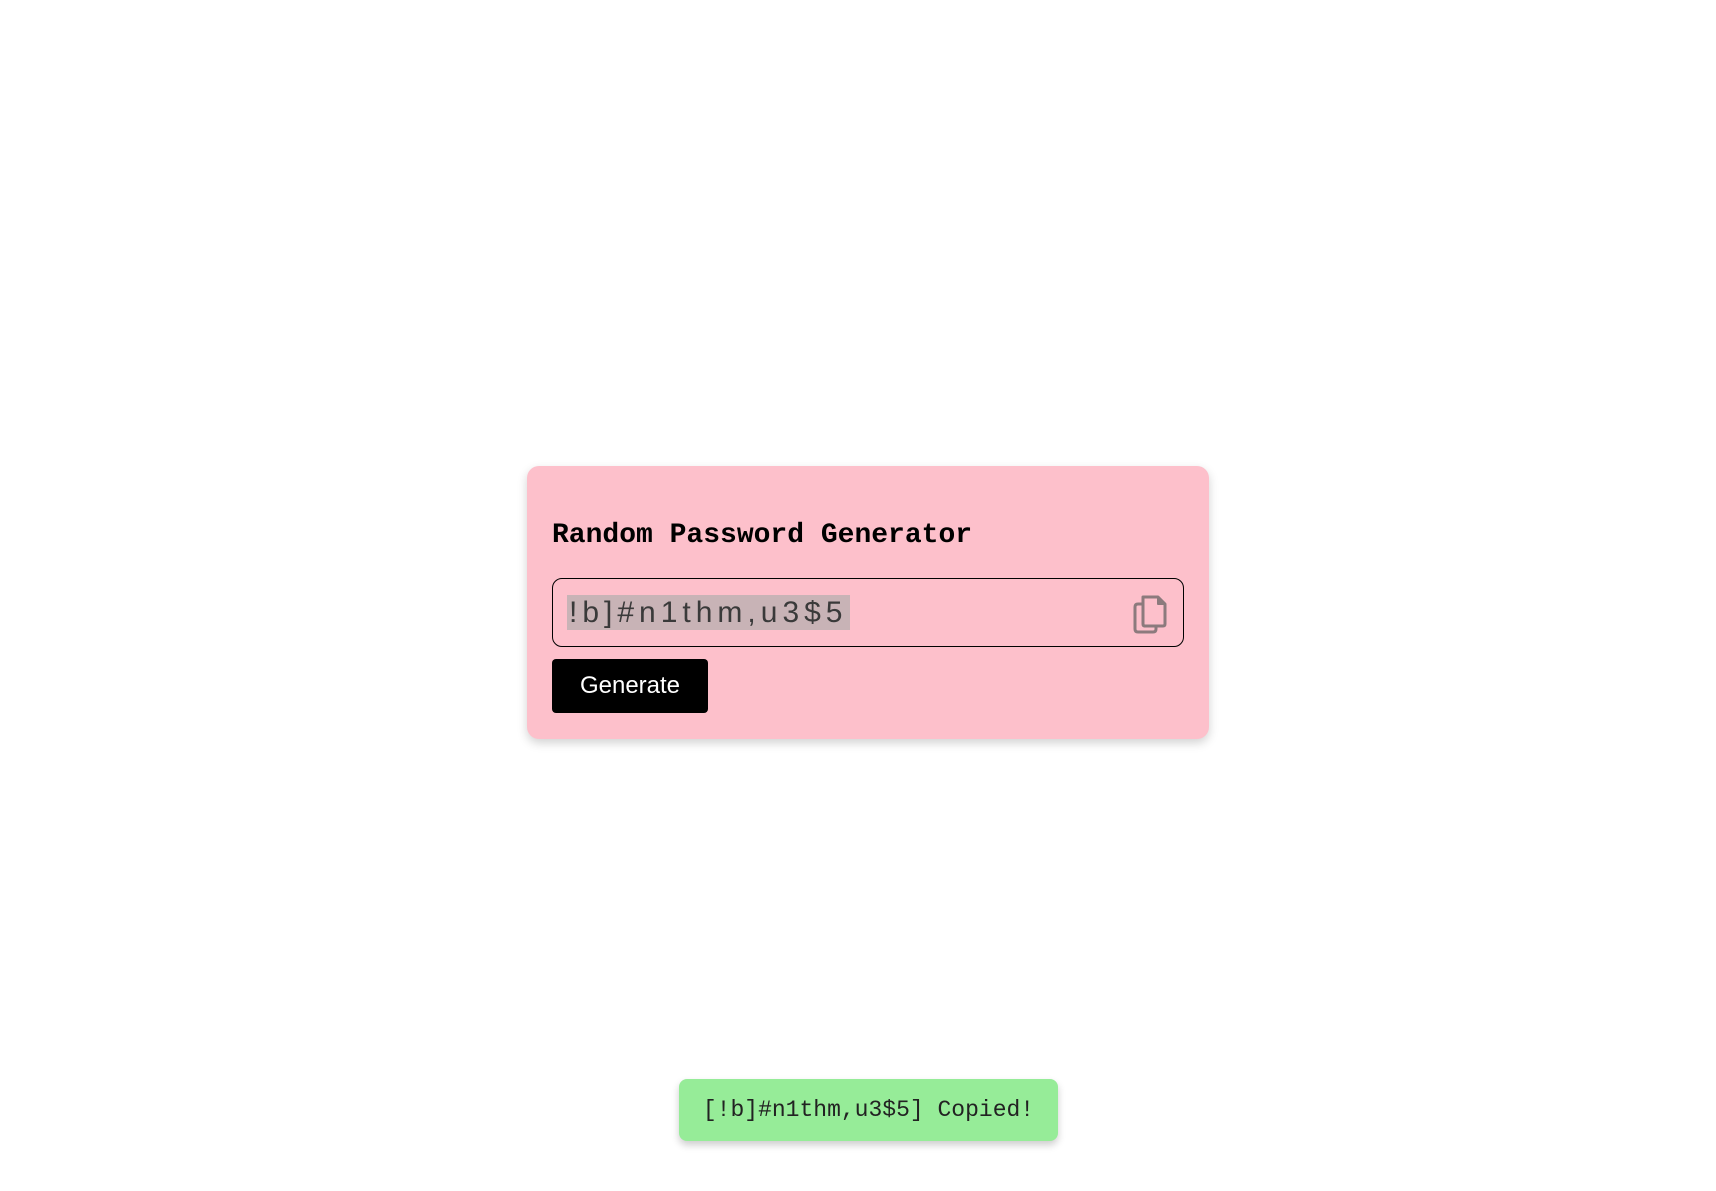 This screenshot has height=1191, width=1716. Describe the element at coordinates (630, 686) in the screenshot. I see `generate-button: Generate` at that location.